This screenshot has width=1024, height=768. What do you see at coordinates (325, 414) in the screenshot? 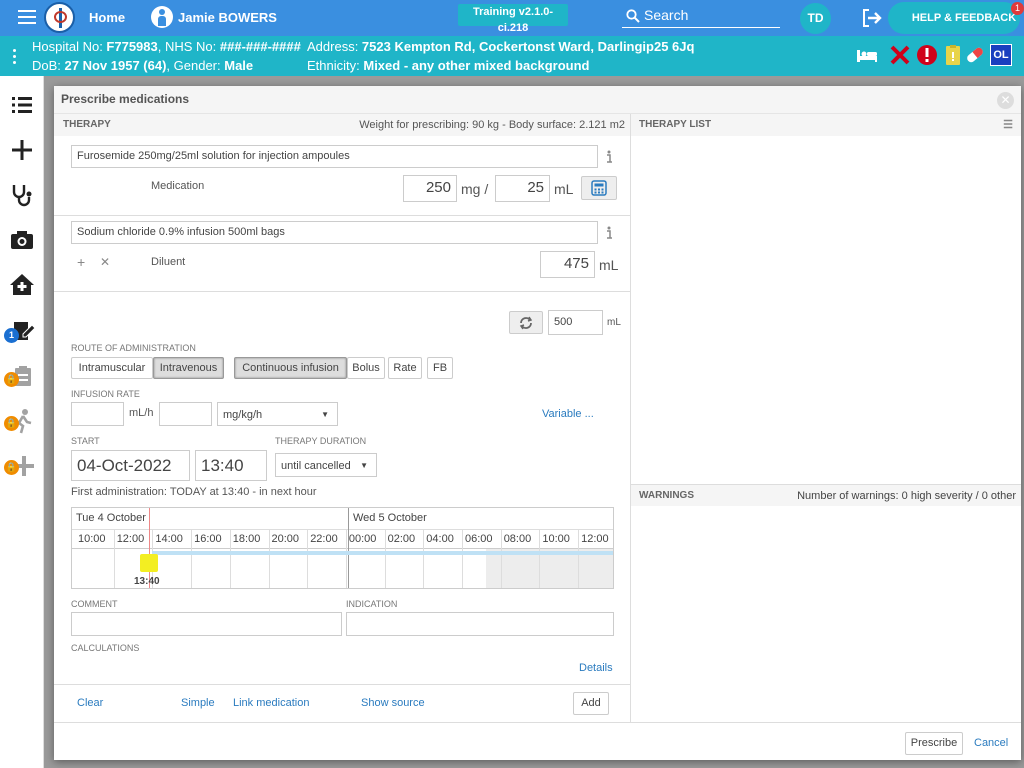
I see `chevron-down-icon: ▼` at bounding box center [325, 414].